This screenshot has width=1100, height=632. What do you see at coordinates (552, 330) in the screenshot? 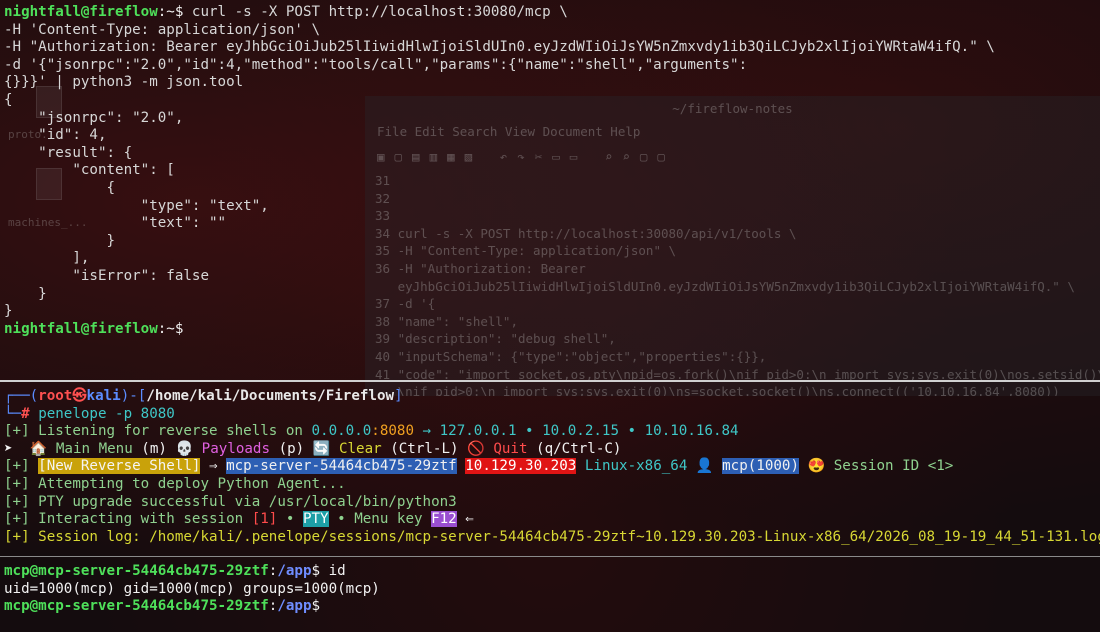
I see `final-prompt: nightfall@fireflow:~$` at bounding box center [552, 330].